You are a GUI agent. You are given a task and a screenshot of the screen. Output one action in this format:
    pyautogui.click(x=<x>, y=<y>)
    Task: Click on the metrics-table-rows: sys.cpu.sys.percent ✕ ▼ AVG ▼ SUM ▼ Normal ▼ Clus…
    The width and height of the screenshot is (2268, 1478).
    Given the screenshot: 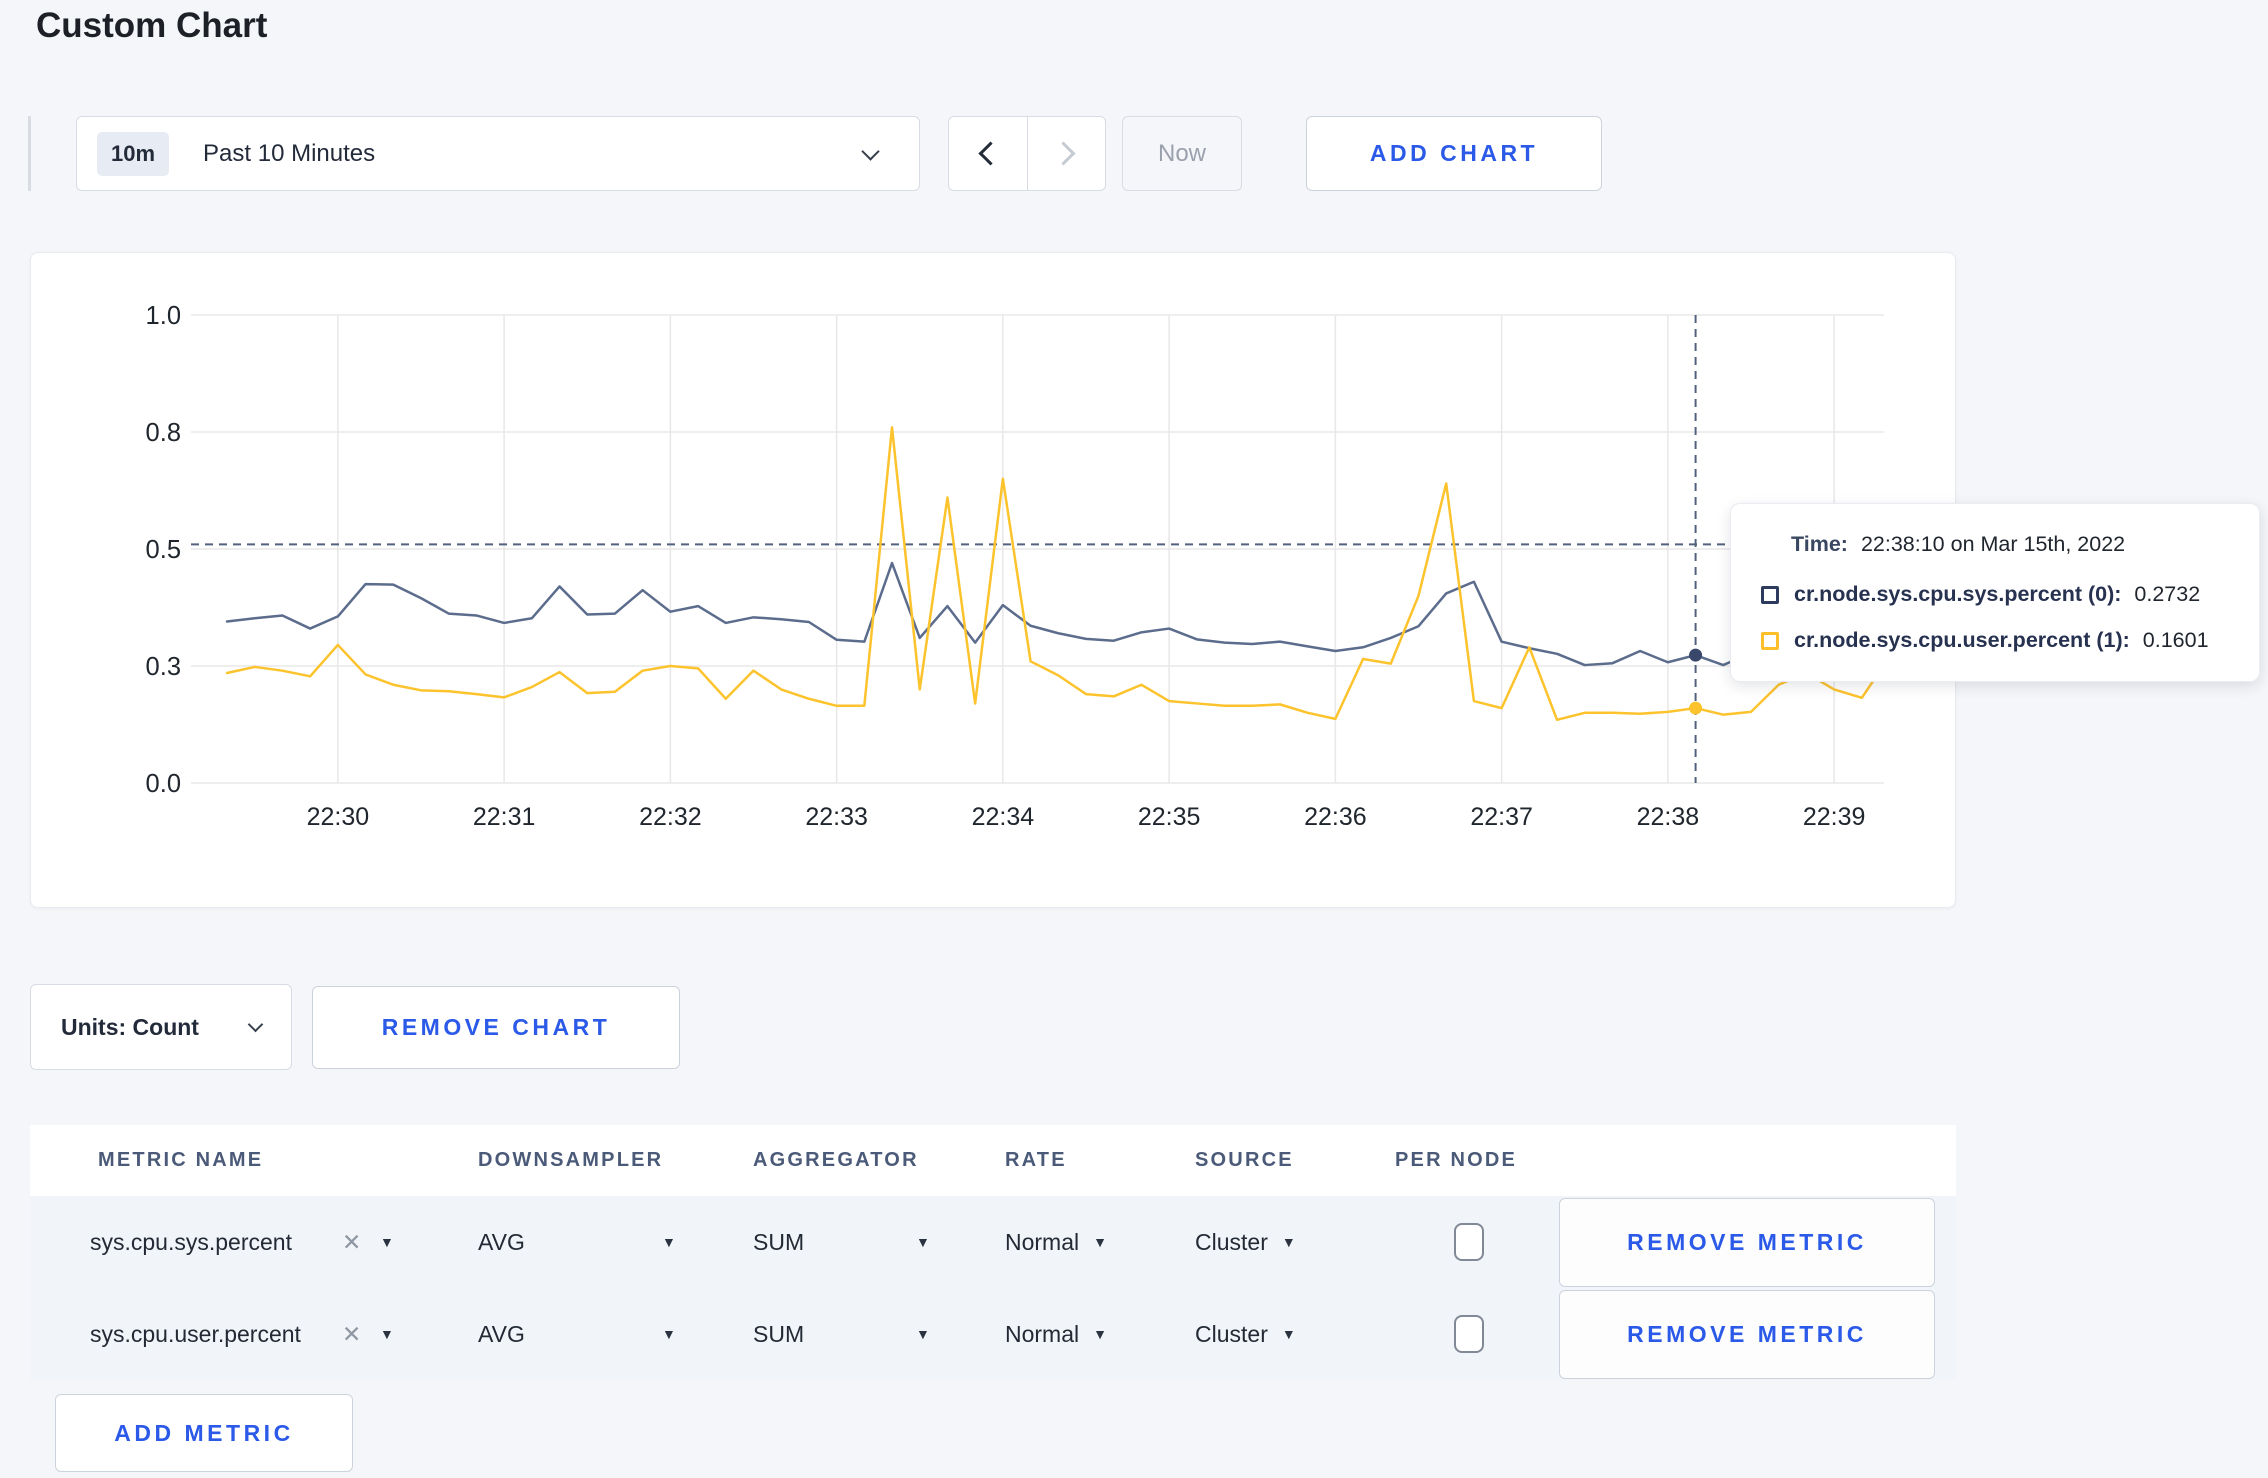 What is the action you would take?
    pyautogui.click(x=993, y=1288)
    